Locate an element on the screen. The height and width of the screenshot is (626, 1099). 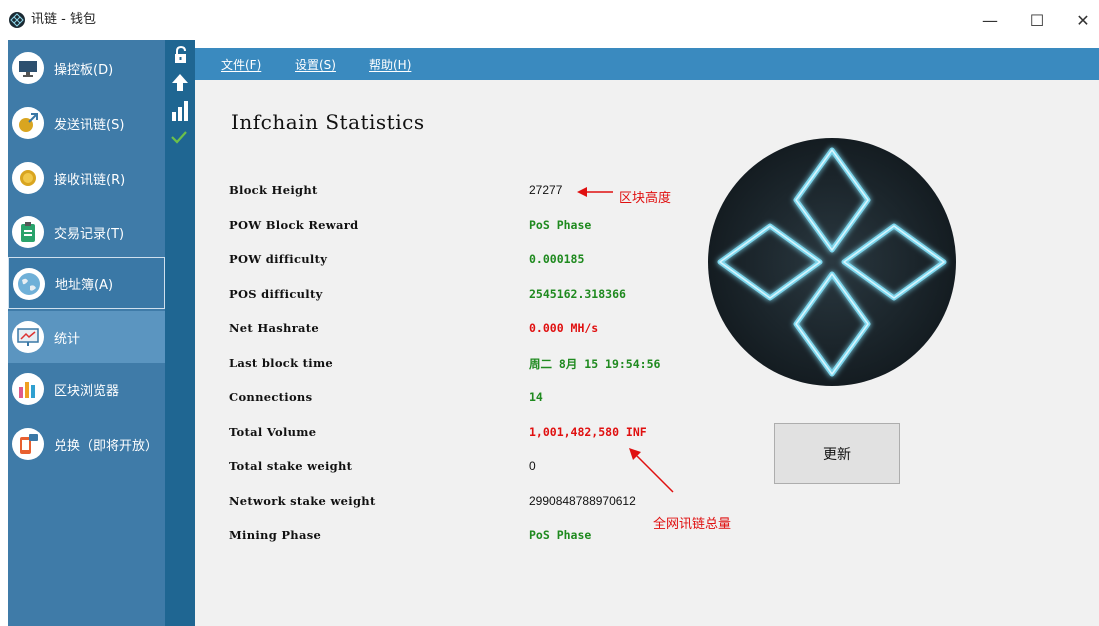
synced-check-icon is located at coordinates (179, 137).